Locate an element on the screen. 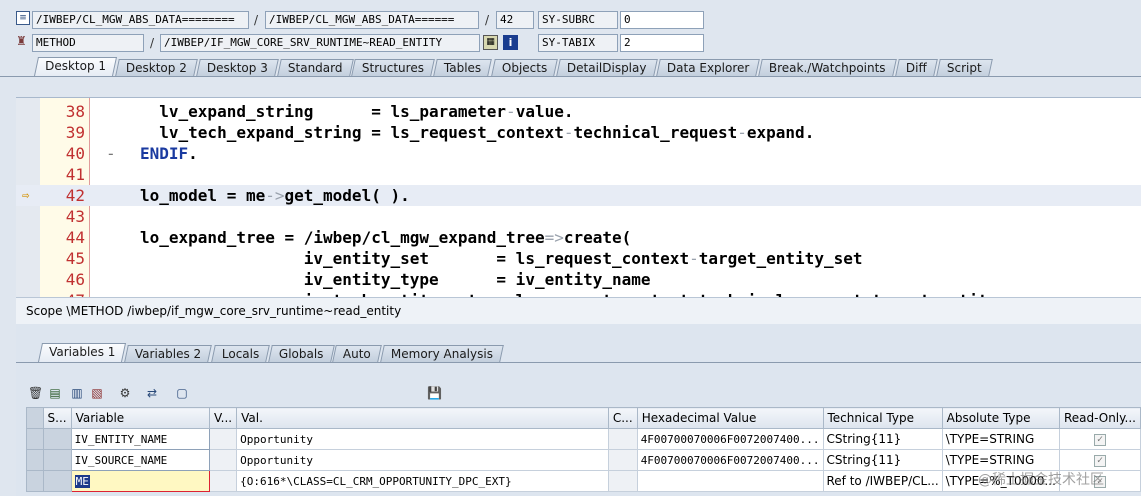 The width and height of the screenshot is (1141, 496). tab-label: Globals is located at coordinates (301, 354).